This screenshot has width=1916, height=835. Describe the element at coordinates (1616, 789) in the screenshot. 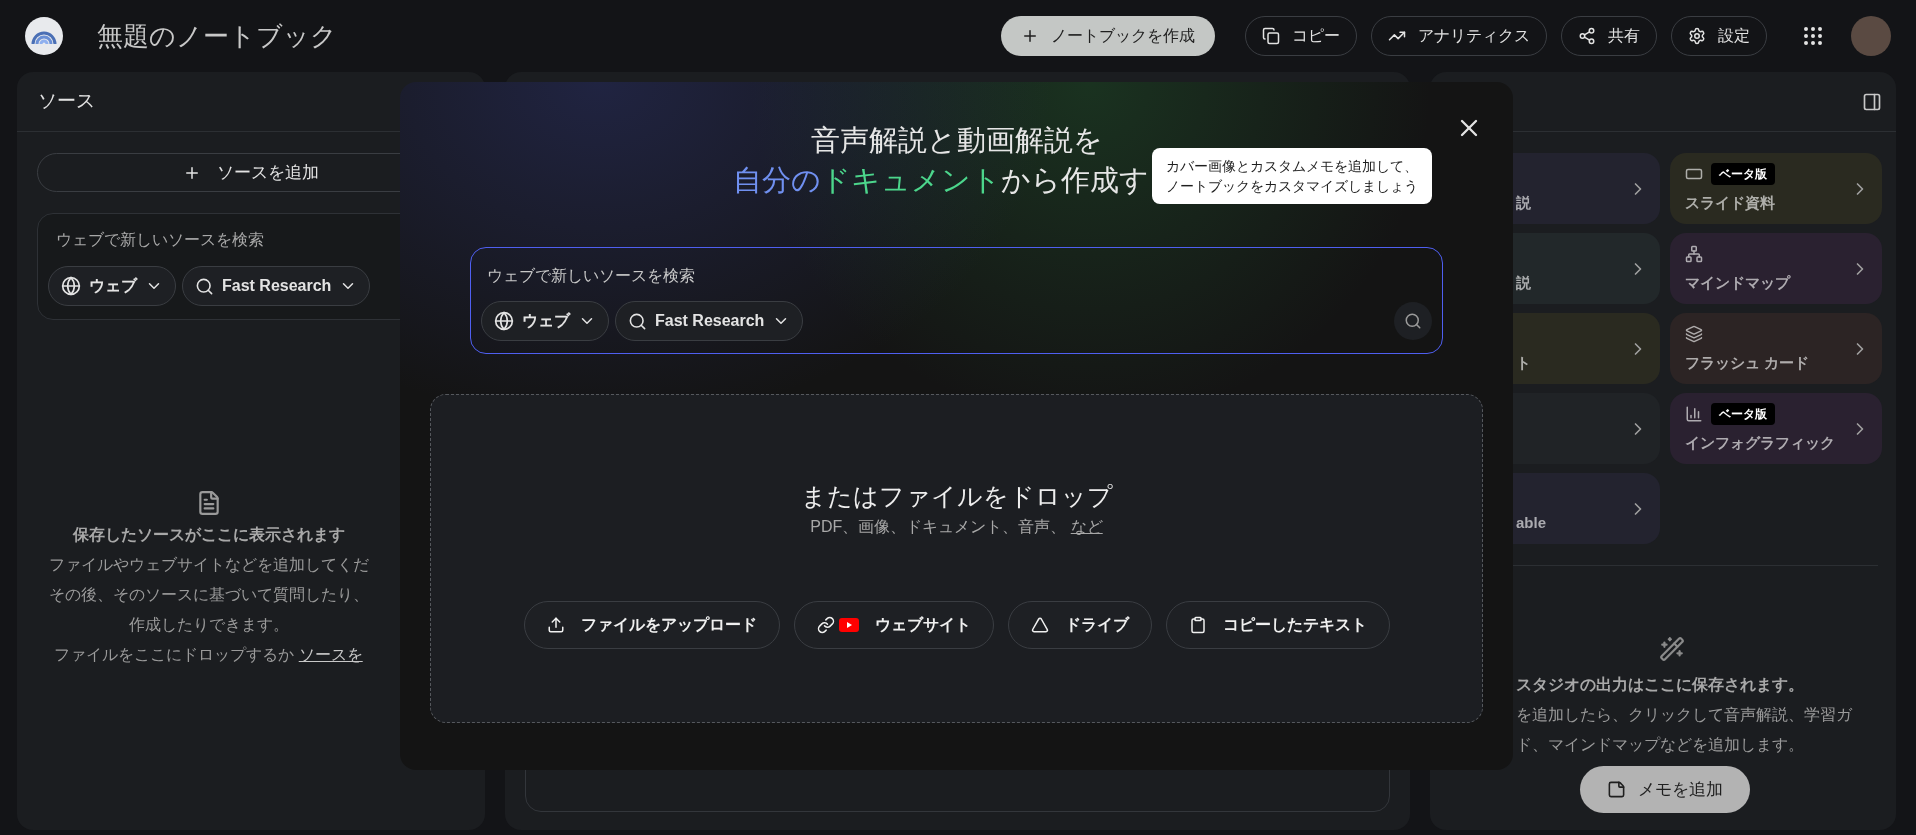

I see `note-icon` at that location.